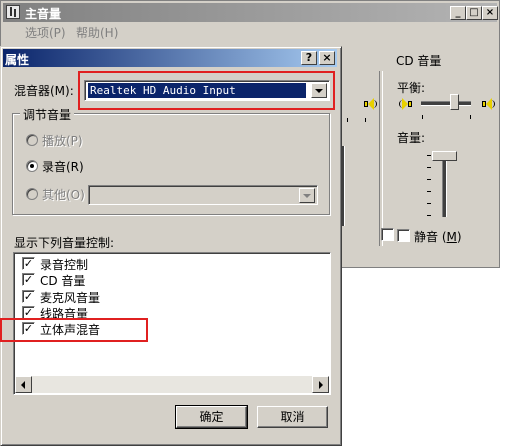  What do you see at coordinates (70, 298) in the screenshot?
I see `list-item-label: 麦克风音量` at bounding box center [70, 298].